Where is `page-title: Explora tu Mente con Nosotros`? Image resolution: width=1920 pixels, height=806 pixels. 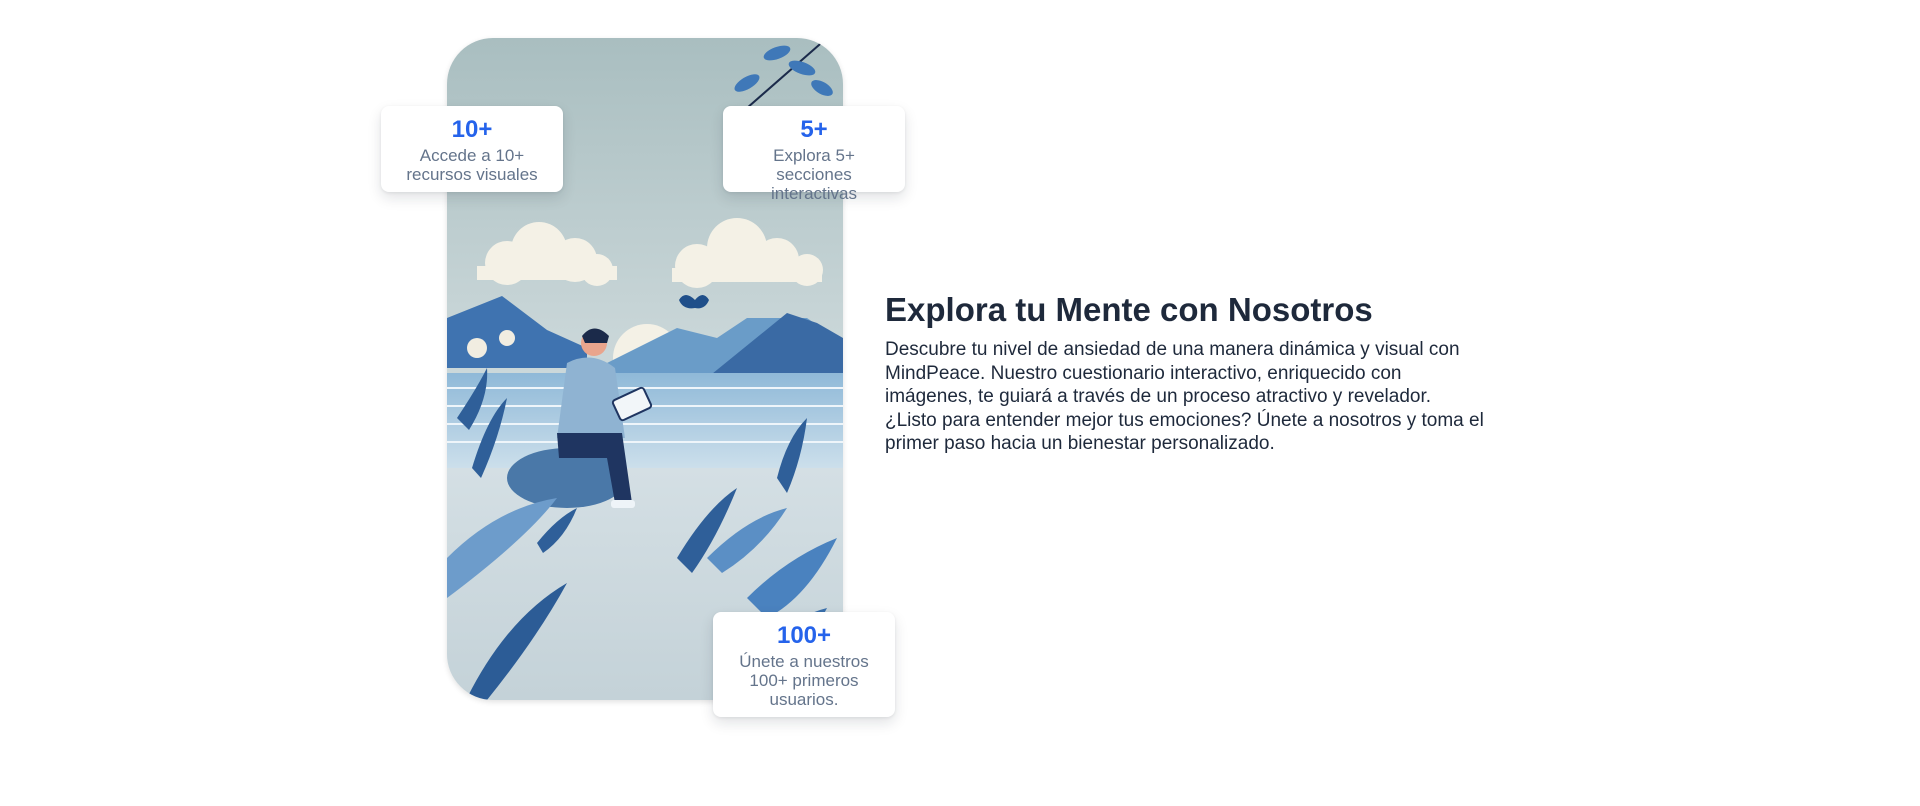
page-title: Explora tu Mente con Nosotros is located at coordinates (1129, 309).